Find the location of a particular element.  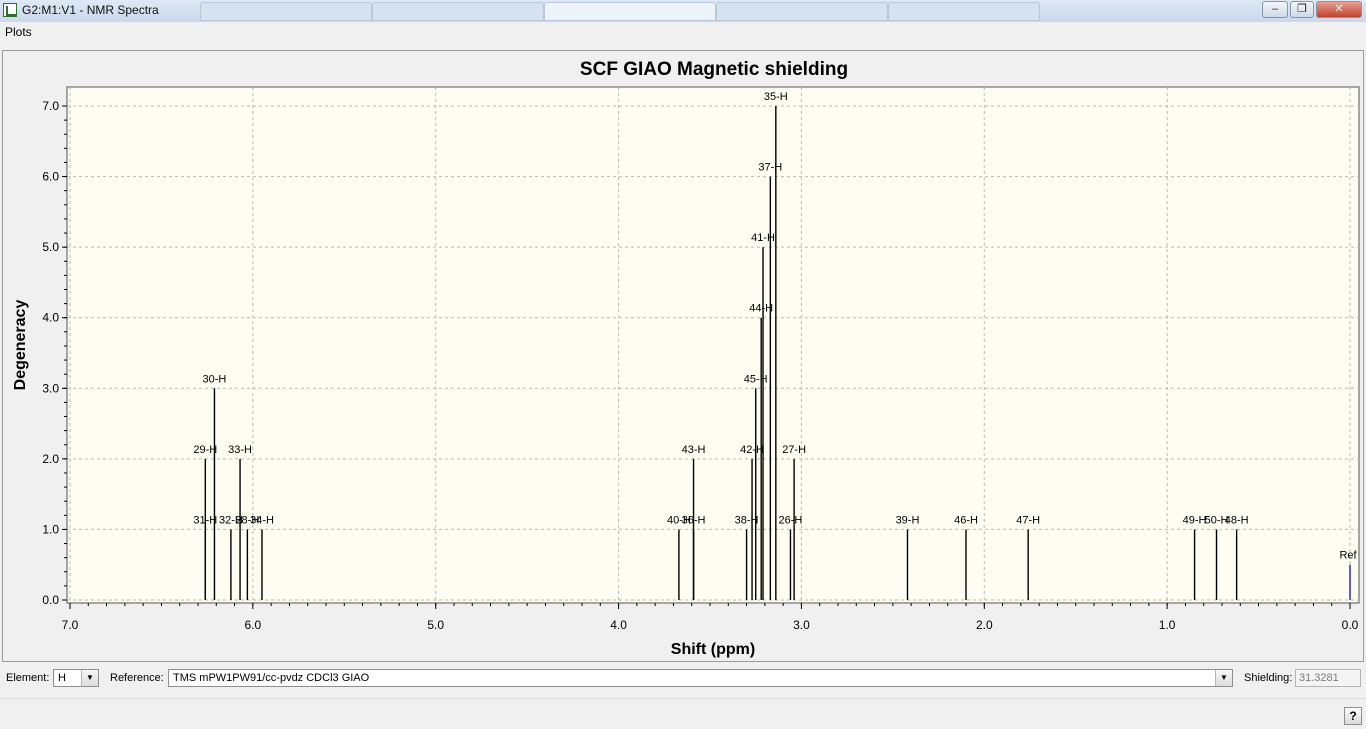

help-button: ? is located at coordinates (1353, 716).